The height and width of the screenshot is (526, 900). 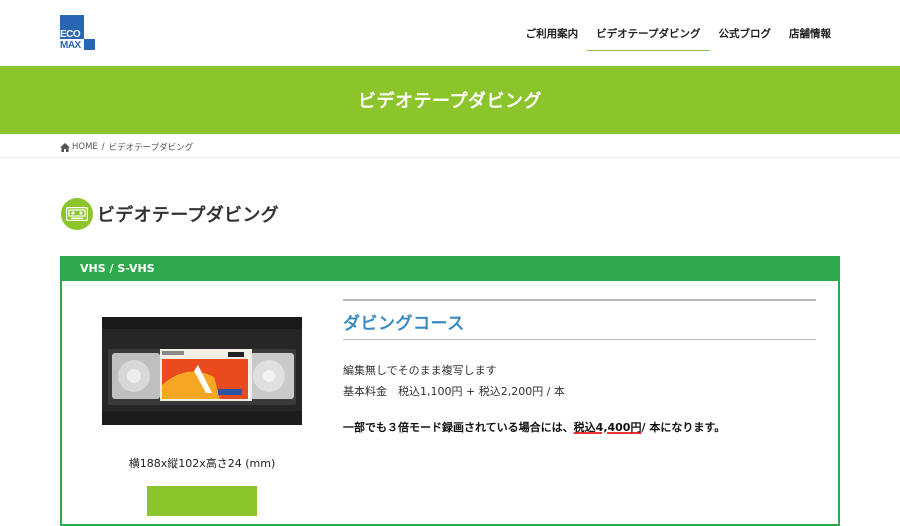 What do you see at coordinates (188, 215) in the screenshot?
I see `section-title: ビデオテープダビング` at bounding box center [188, 215].